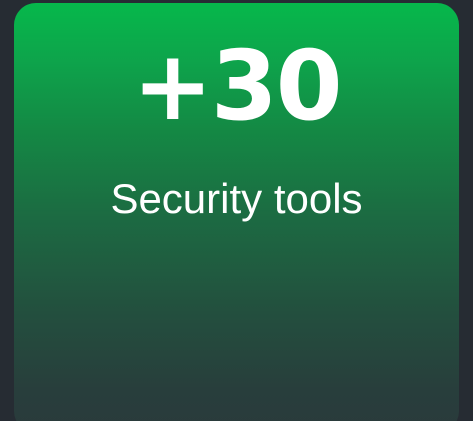 The image size is (473, 421). I want to click on stat-label: Security tools, so click(236, 198).